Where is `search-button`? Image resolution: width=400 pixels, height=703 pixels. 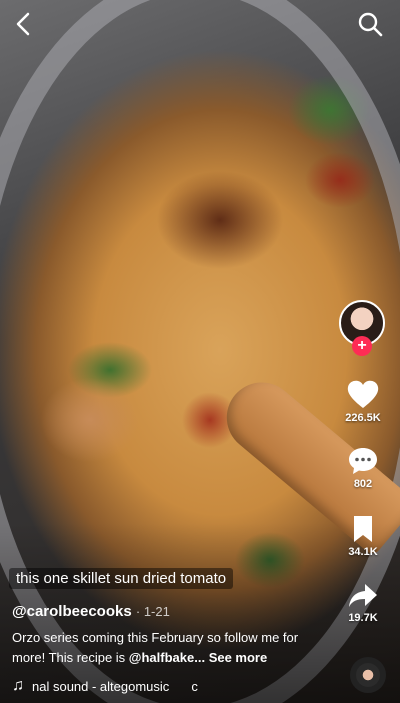 search-button is located at coordinates (370, 24).